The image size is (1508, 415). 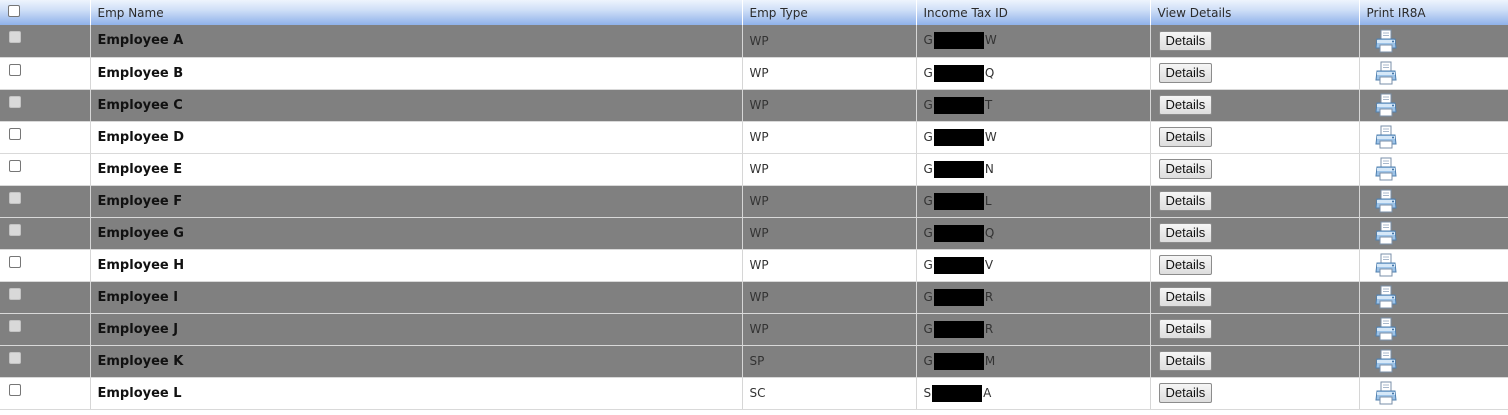 I want to click on emp-name-cell: Employee F, so click(x=416, y=201).